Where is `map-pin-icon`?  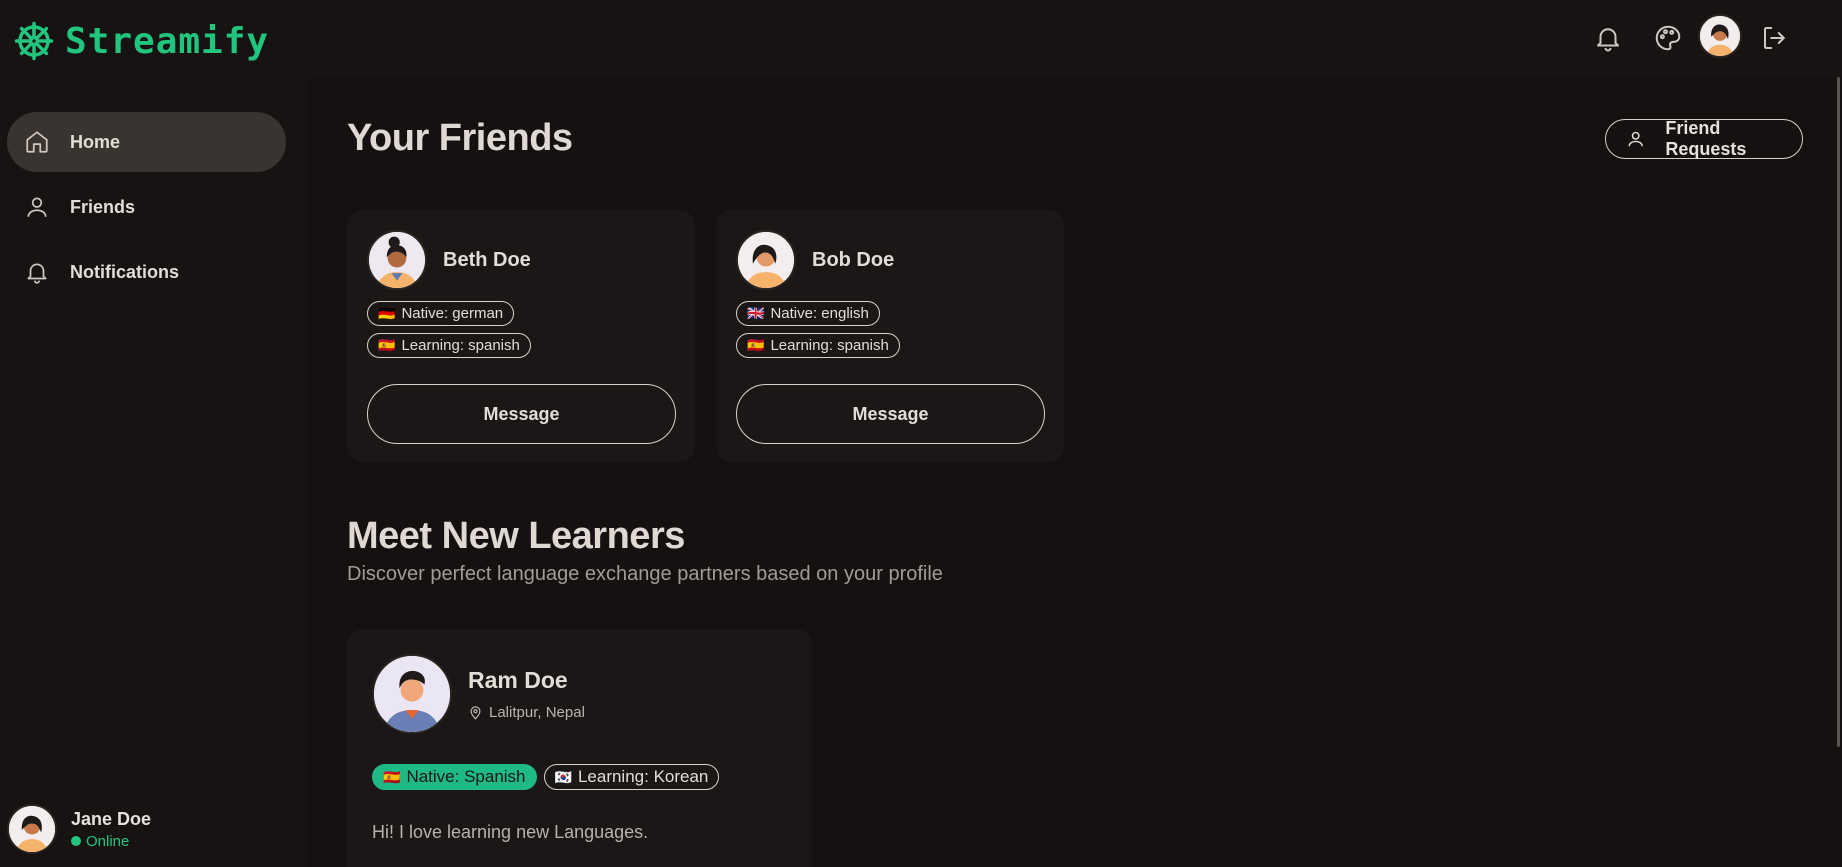
map-pin-icon is located at coordinates (475, 713).